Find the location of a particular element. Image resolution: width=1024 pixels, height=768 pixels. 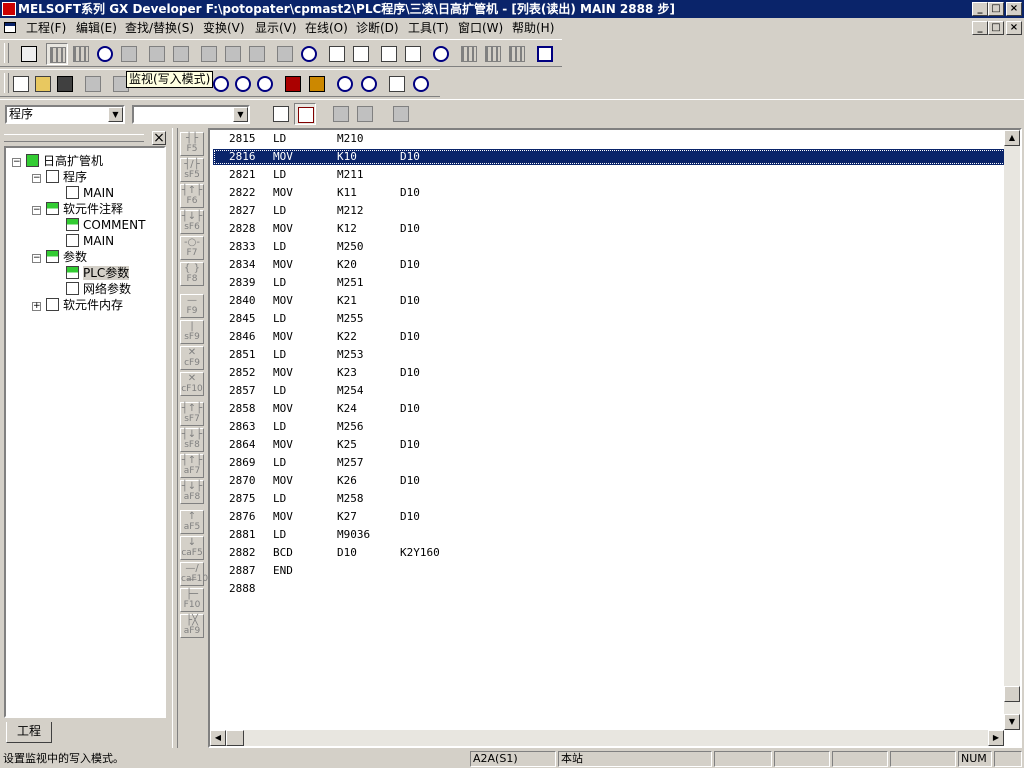

replace-button is located at coordinates (441, 54).